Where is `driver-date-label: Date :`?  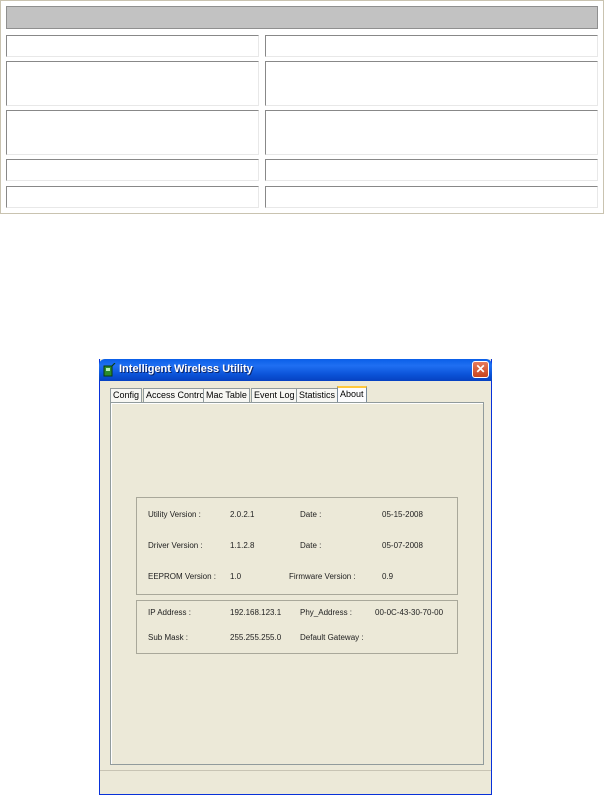
driver-date-label: Date : is located at coordinates (311, 545).